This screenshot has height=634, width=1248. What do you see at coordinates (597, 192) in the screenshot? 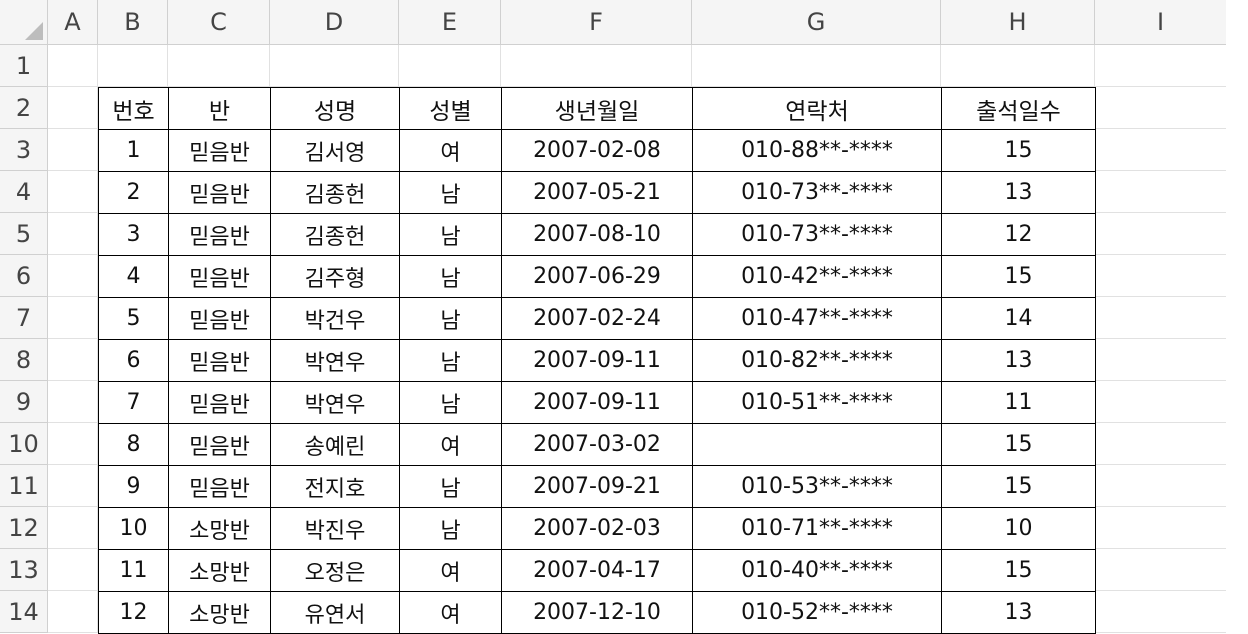
I see `cell-f4: 2007-05-21` at bounding box center [597, 192].